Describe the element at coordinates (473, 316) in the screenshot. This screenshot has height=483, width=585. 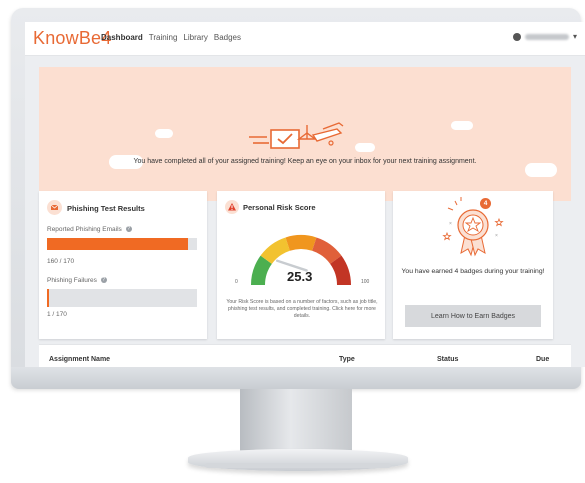
I see `learn-earn-badges-button: Learn How to Earn Badges` at that location.